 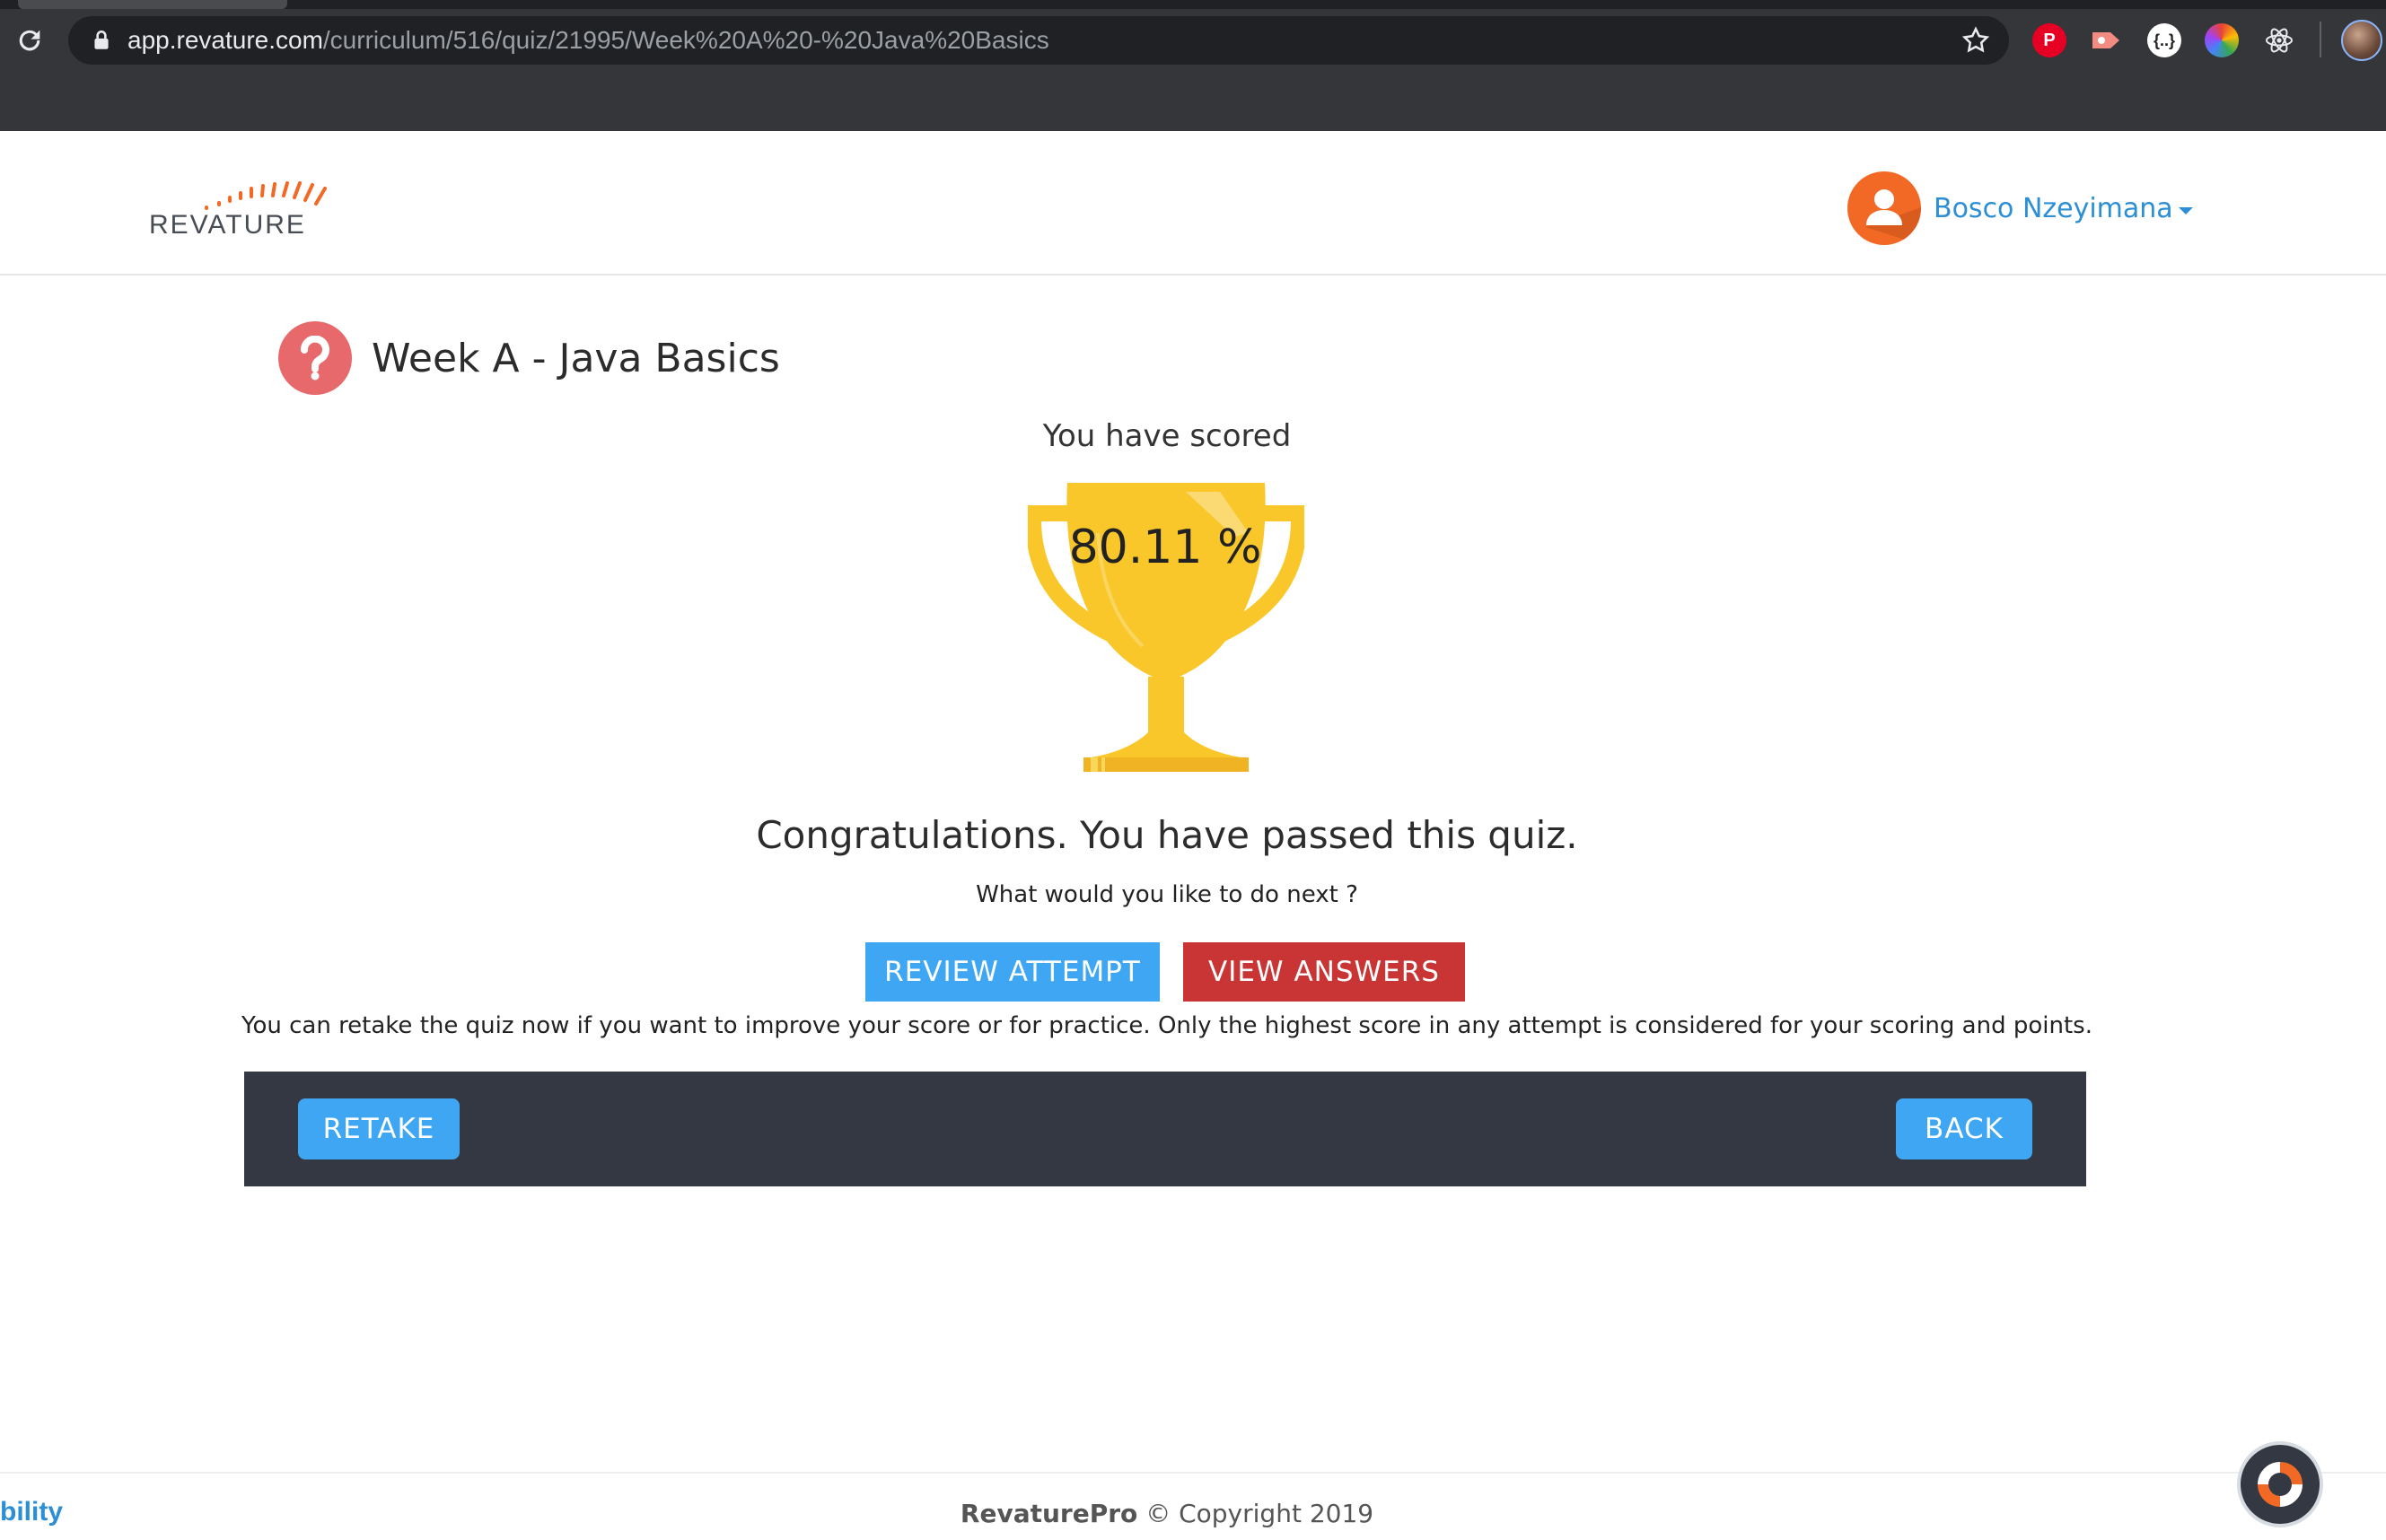 I want to click on chevron-down-icon, so click(x=2185, y=211).